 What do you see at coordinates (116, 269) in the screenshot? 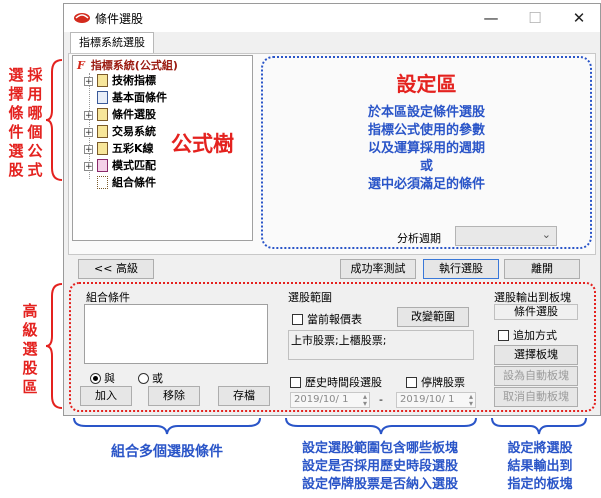
I see `advanced-button: << 高級` at bounding box center [116, 269].